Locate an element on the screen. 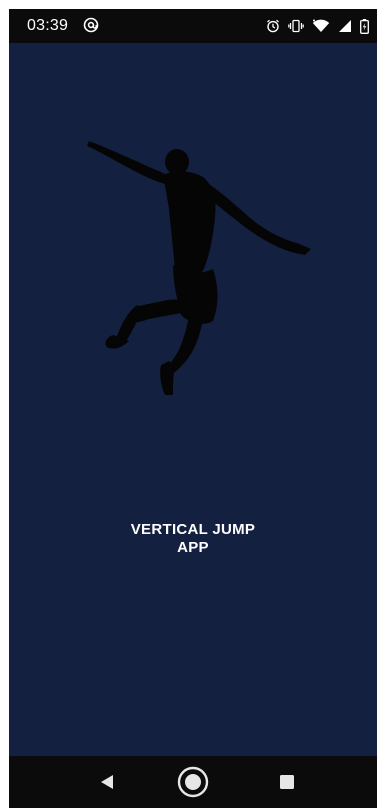 The width and height of the screenshot is (380, 808). back-button is located at coordinates (107, 782).